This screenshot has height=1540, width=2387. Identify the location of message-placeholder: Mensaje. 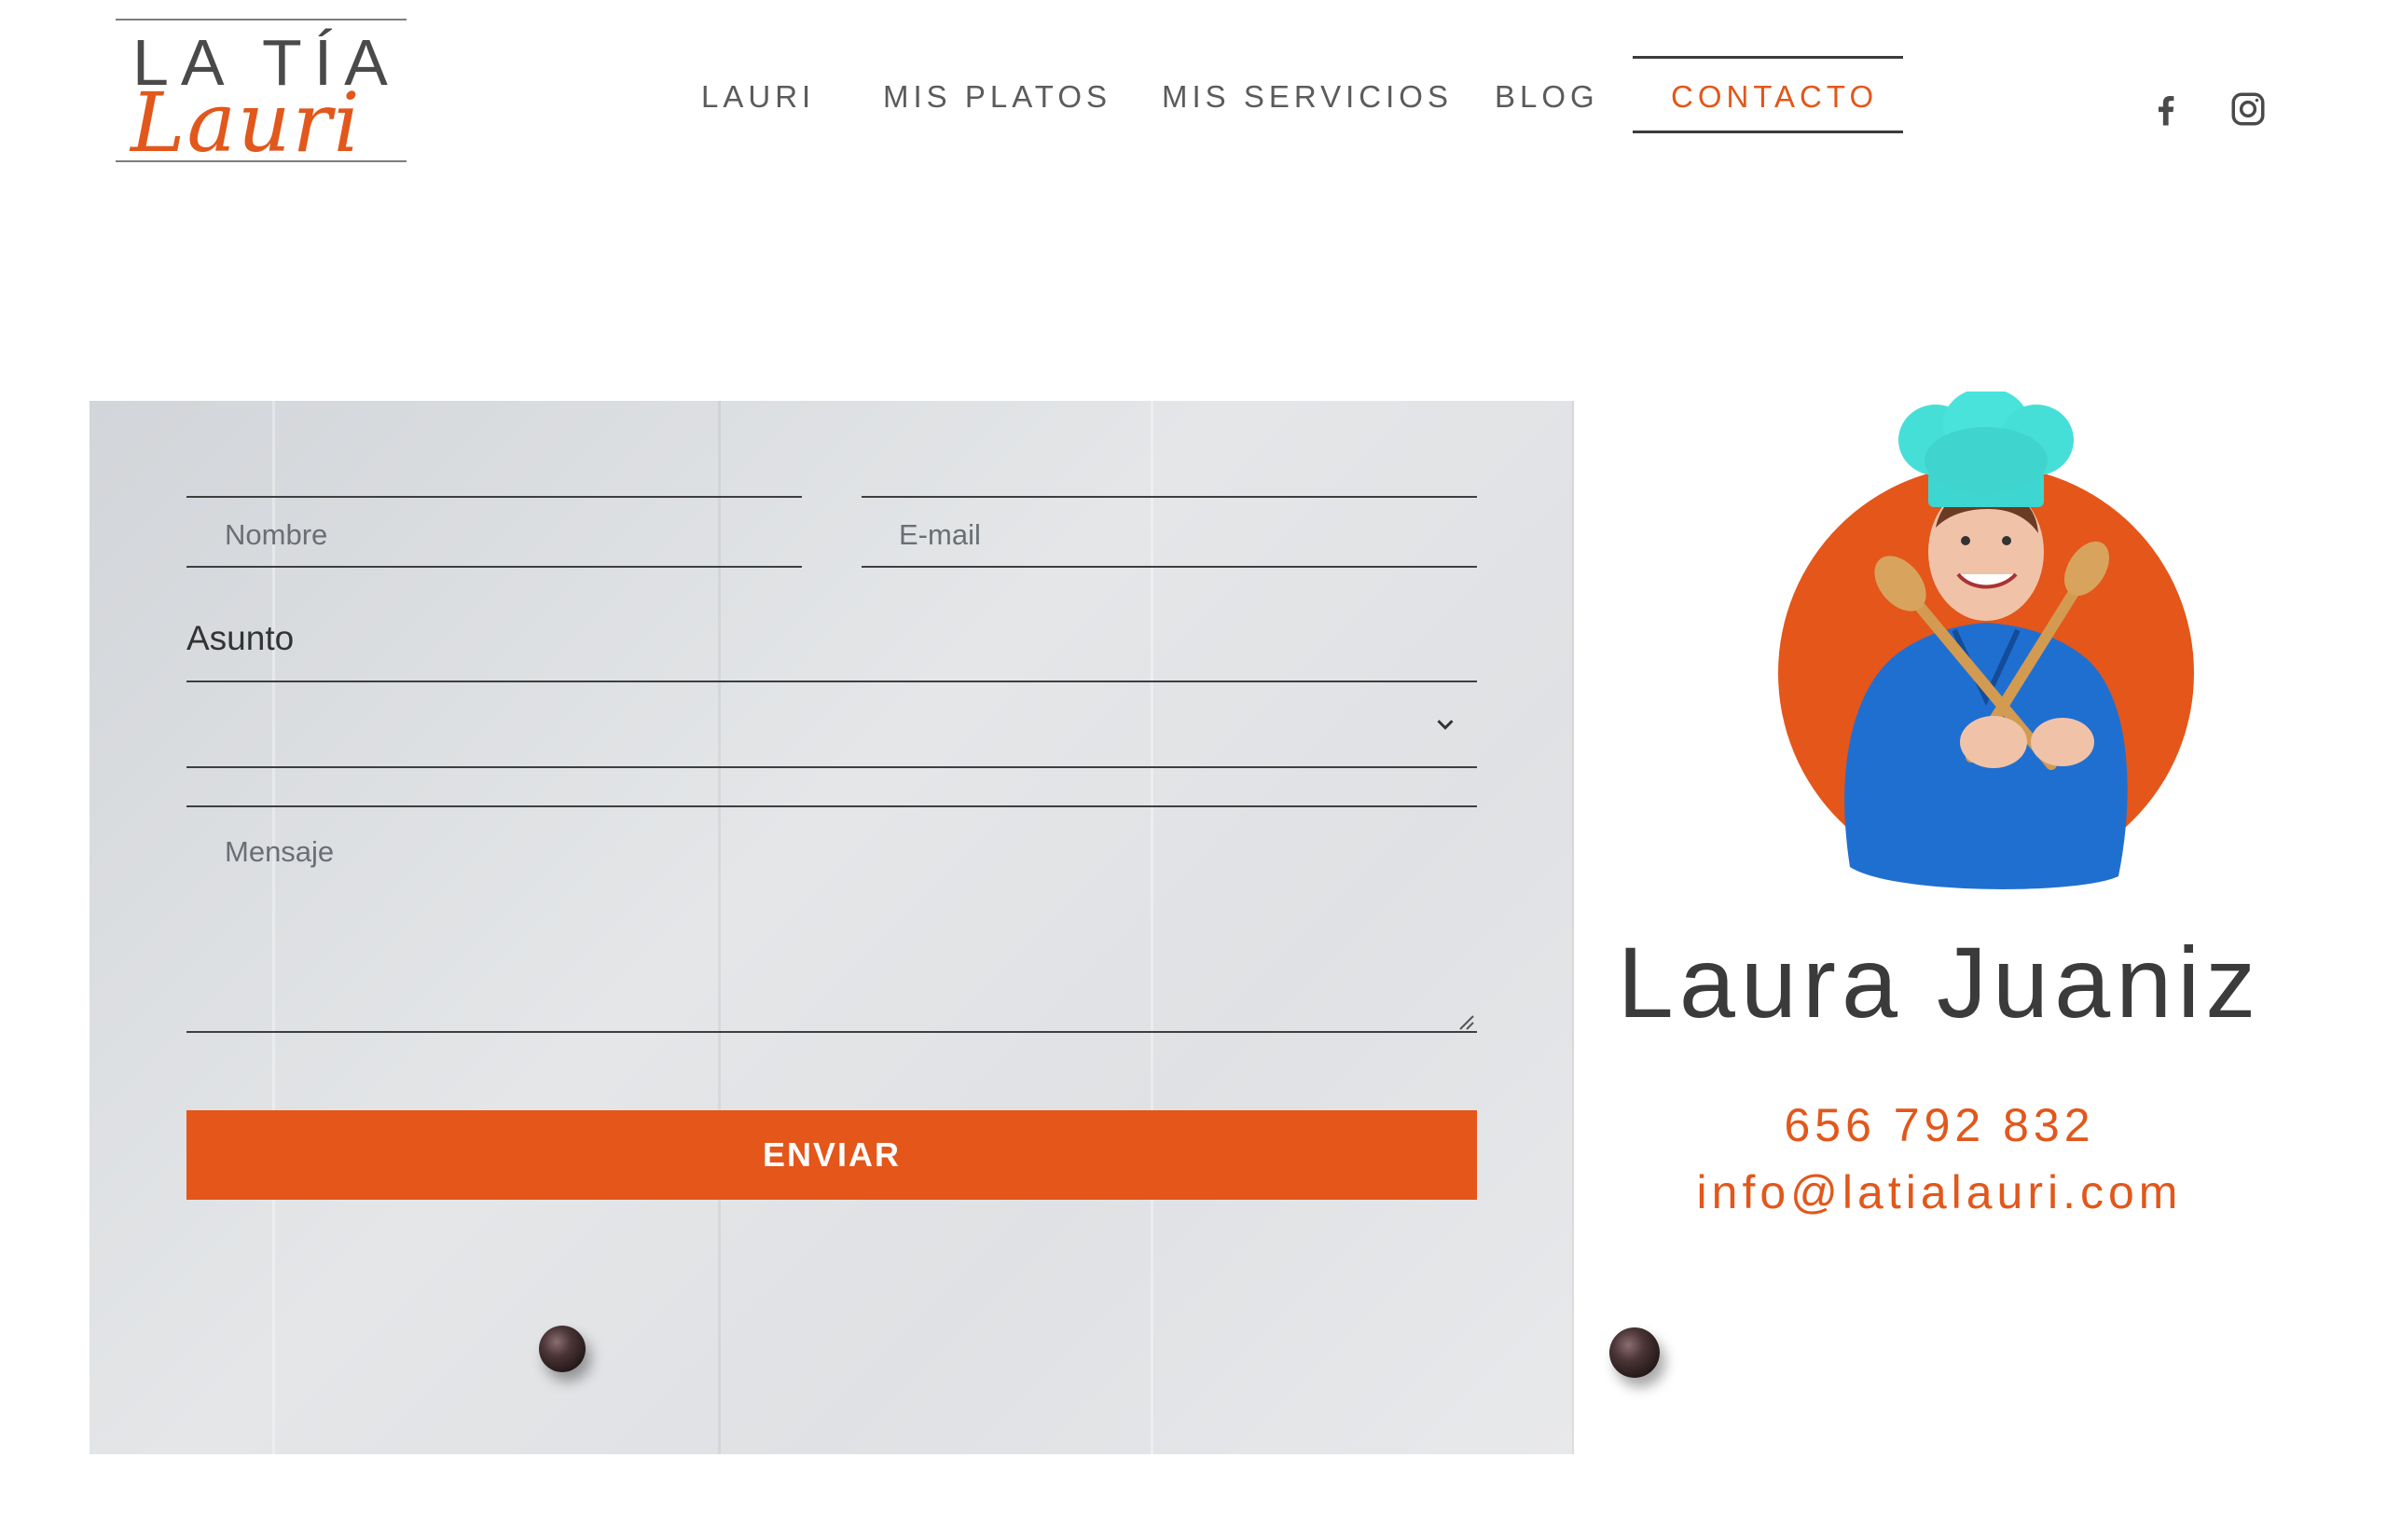
(280, 851).